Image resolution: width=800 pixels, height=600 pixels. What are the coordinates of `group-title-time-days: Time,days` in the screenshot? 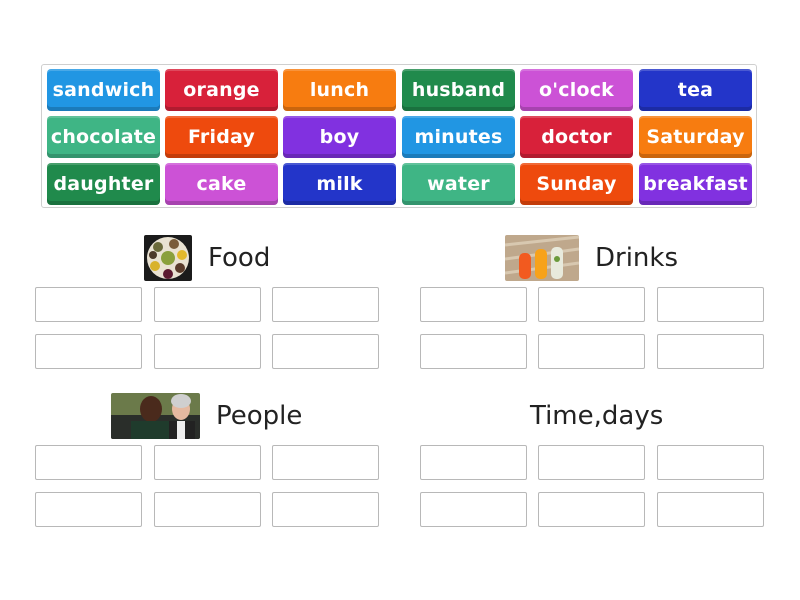 It's located at (597, 416).